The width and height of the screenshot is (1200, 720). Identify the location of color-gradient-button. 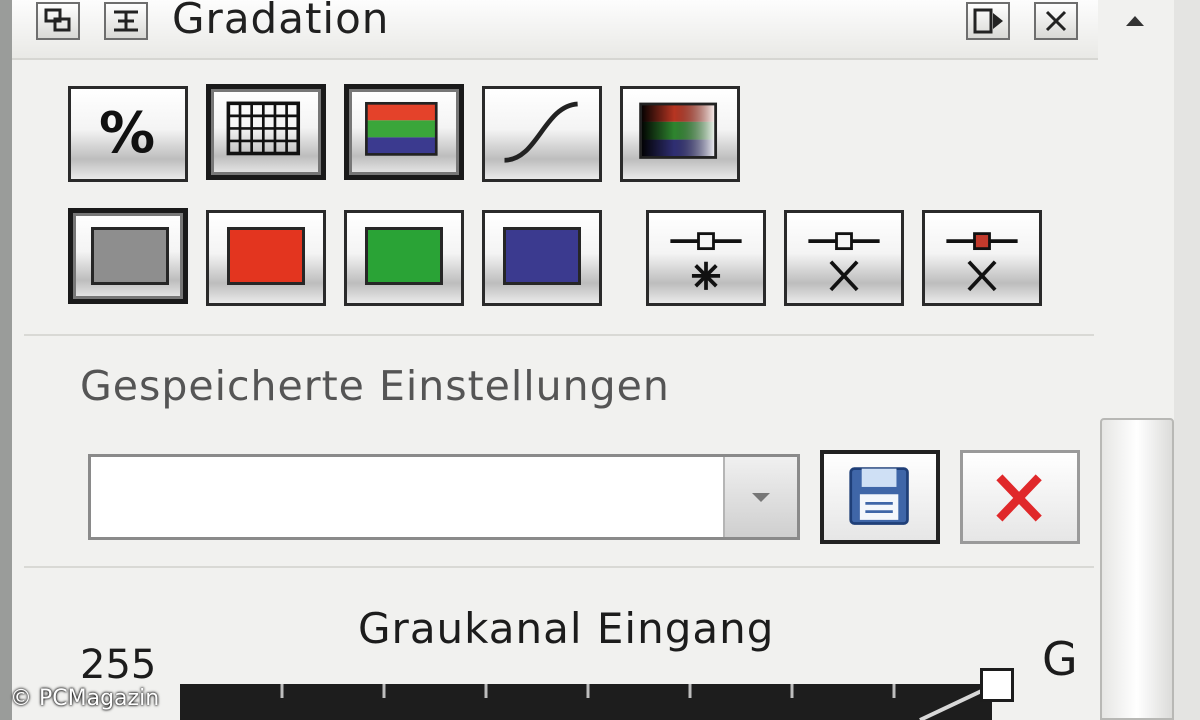
(680, 134).